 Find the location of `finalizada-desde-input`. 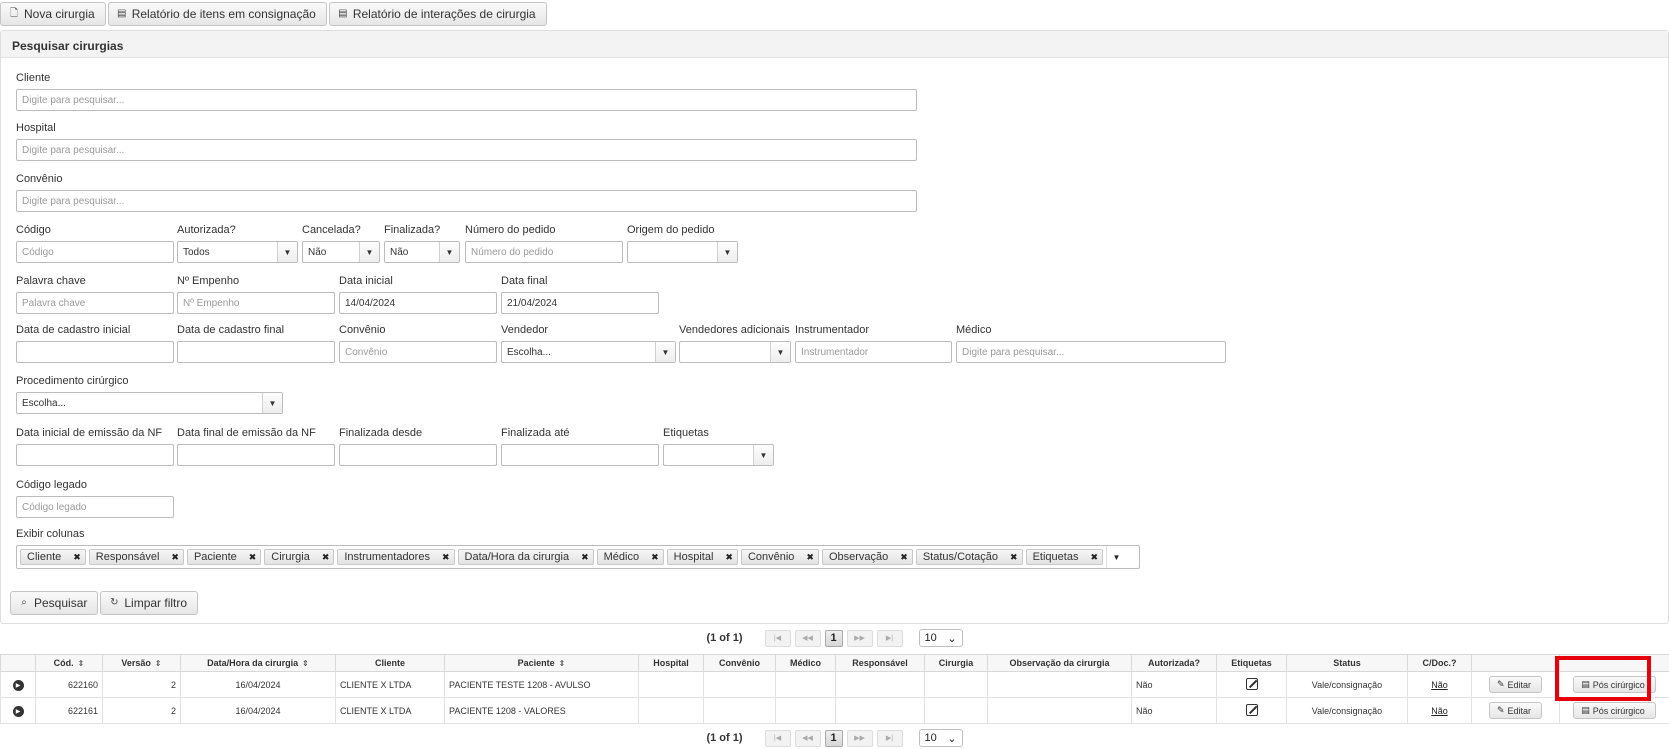

finalizada-desde-input is located at coordinates (418, 455).